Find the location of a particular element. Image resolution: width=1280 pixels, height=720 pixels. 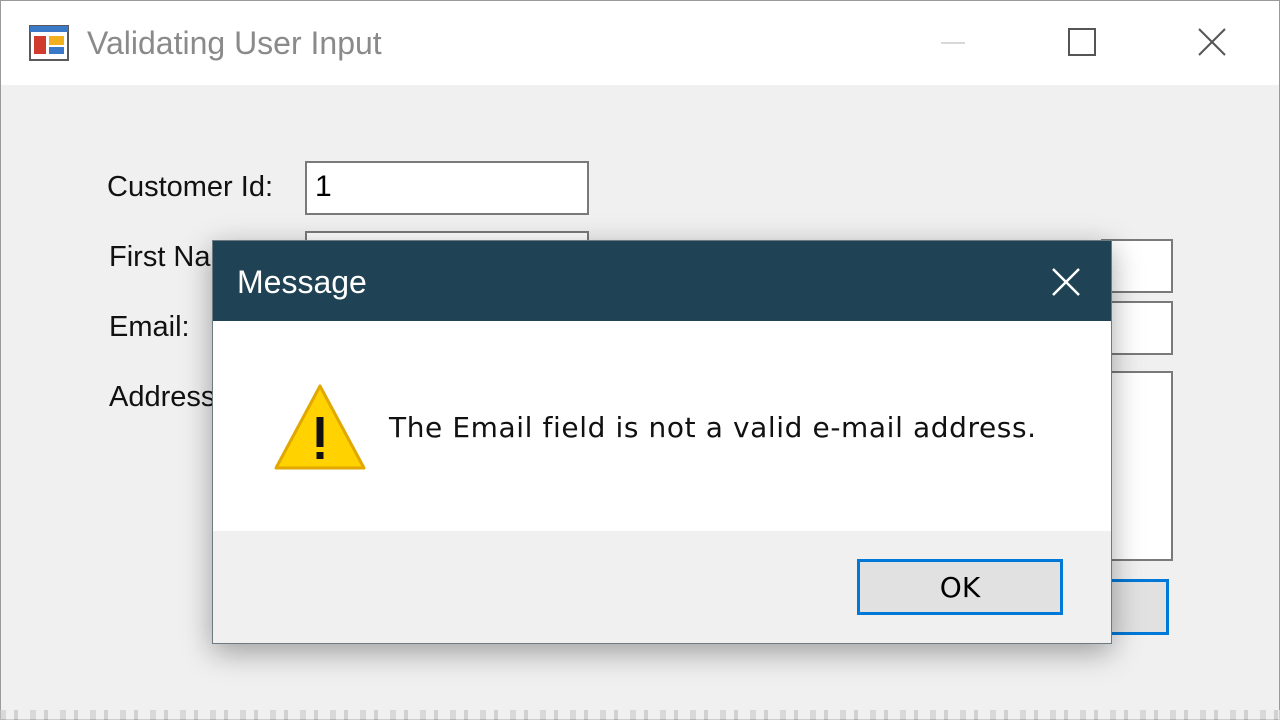

email-label: Email: is located at coordinates (149, 327).